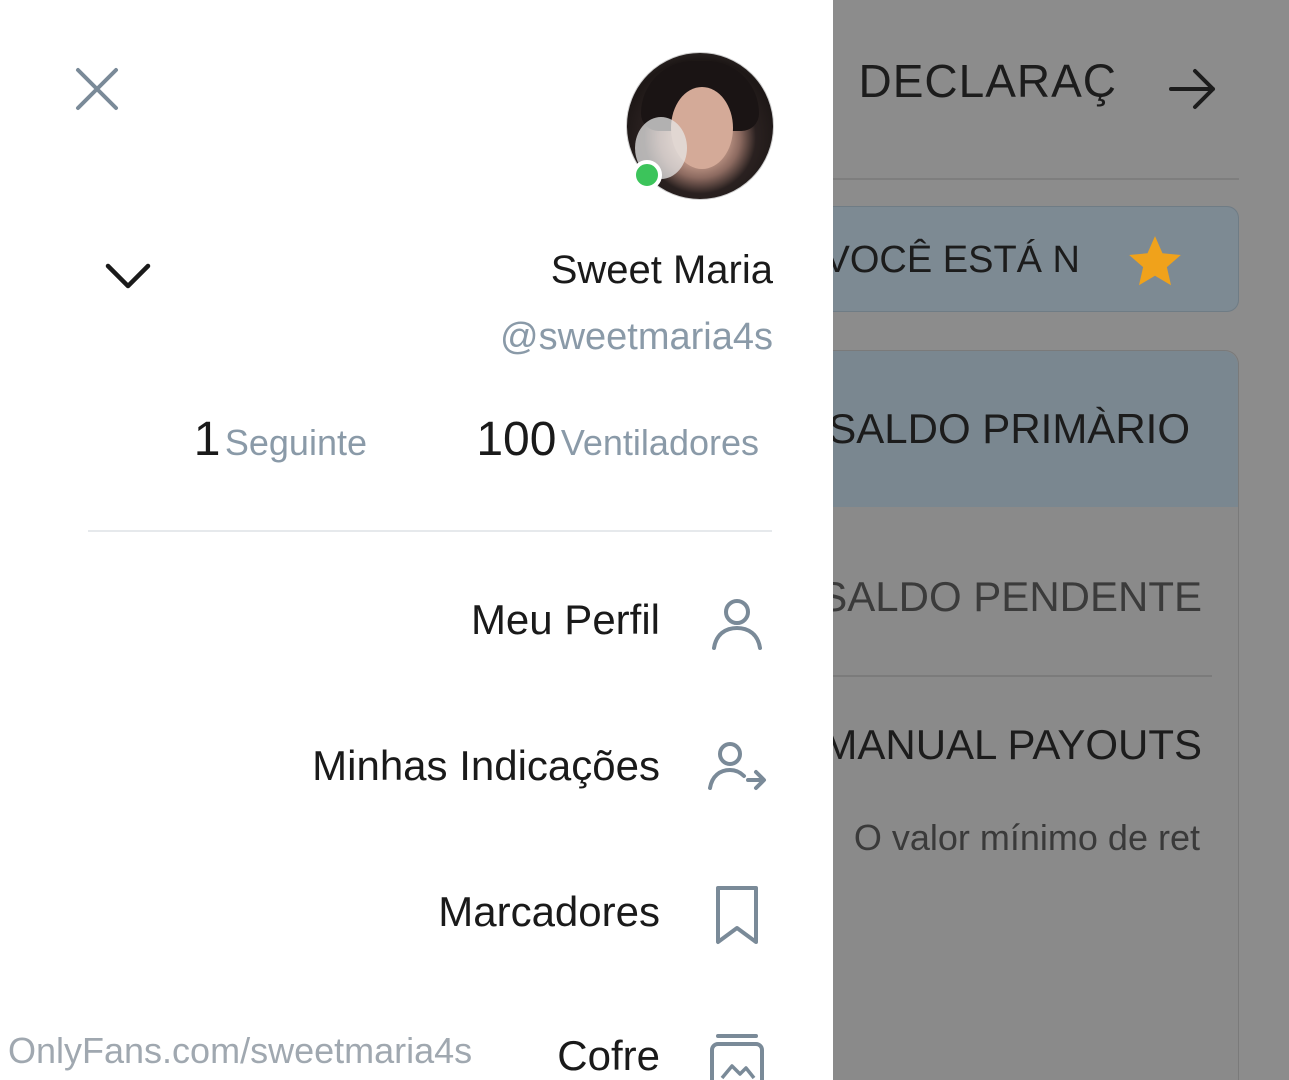 The width and height of the screenshot is (1289, 1080). What do you see at coordinates (1022, 676) in the screenshot?
I see `card-divider` at bounding box center [1022, 676].